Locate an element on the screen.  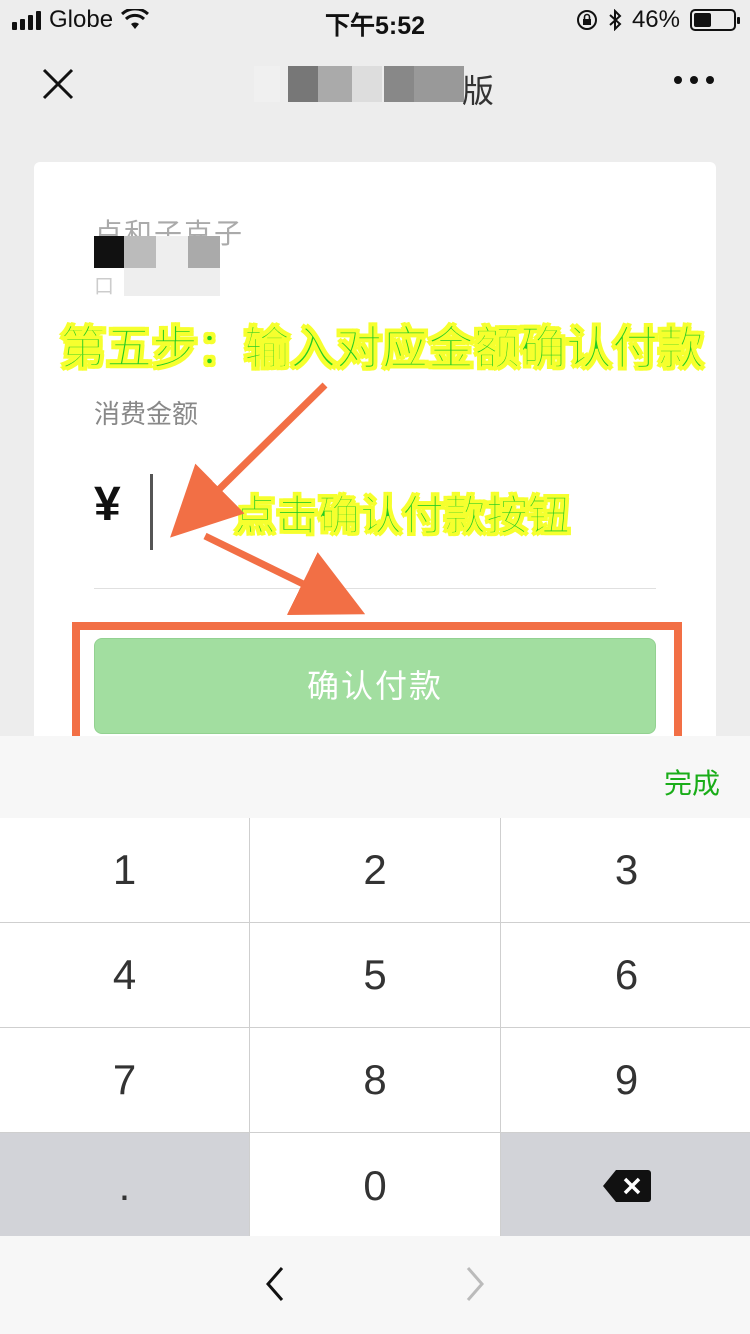
key-2: 2 is located at coordinates (375, 870).